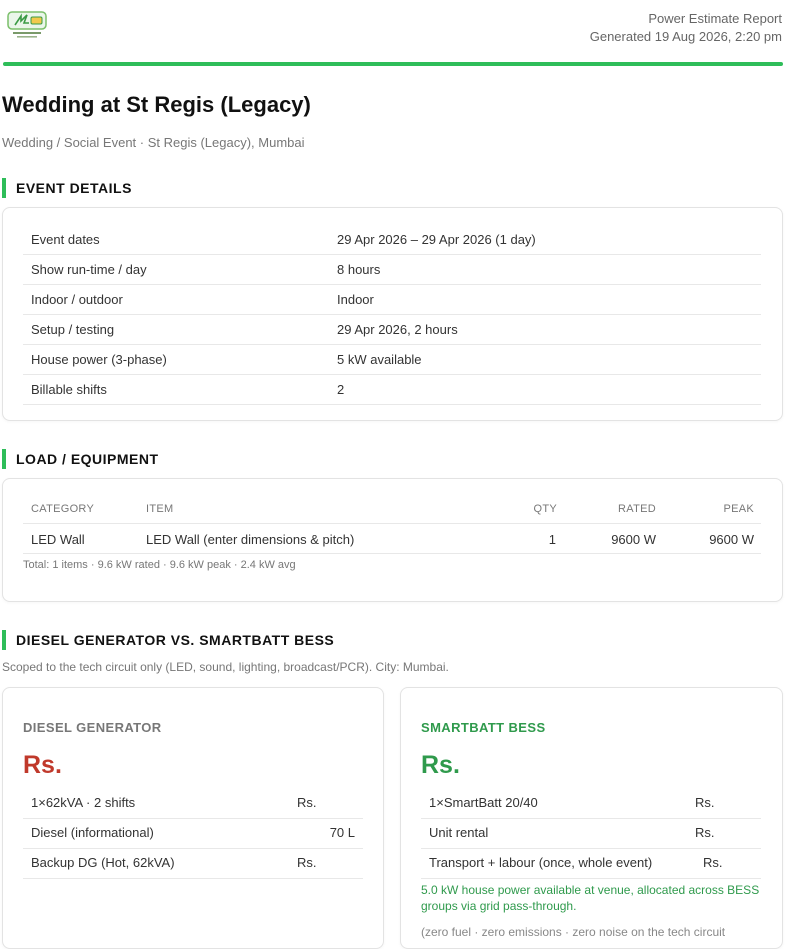 This screenshot has width=787, height=949. I want to click on detail-label: Indoor / outdoor, so click(77, 299).